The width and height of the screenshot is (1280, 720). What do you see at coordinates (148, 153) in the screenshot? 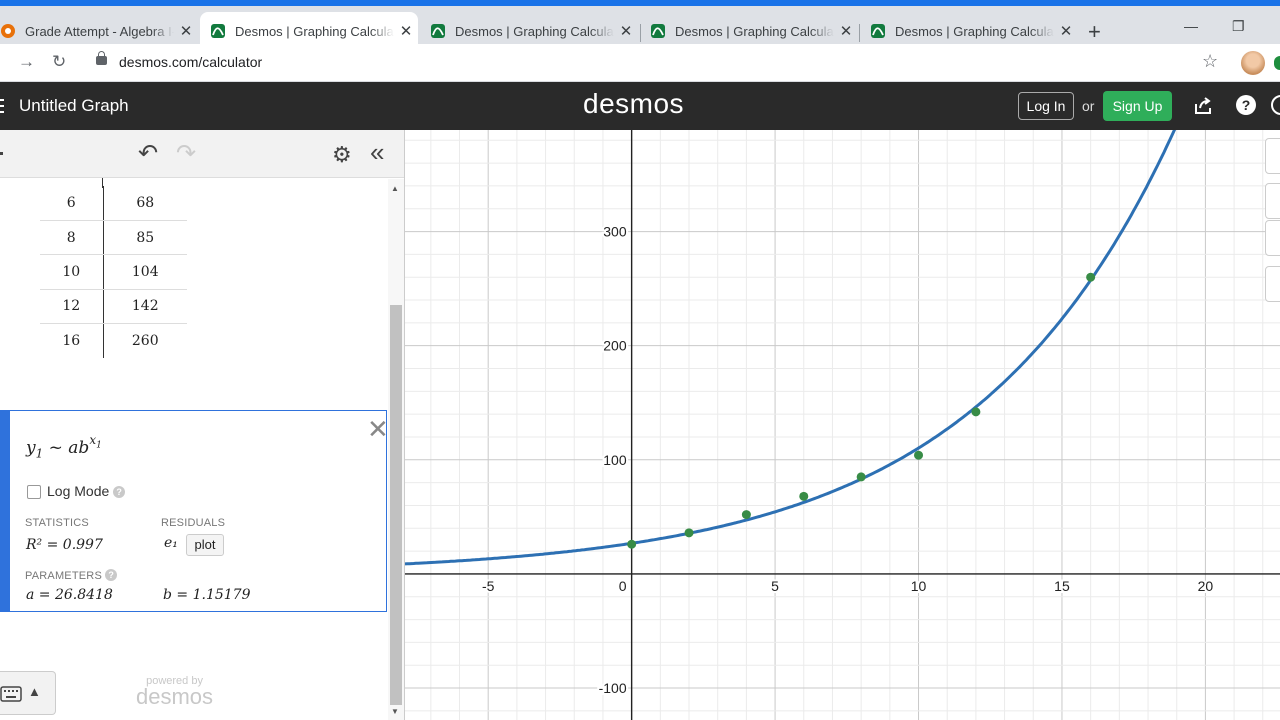
I see `undo-icon: ↶` at bounding box center [148, 153].